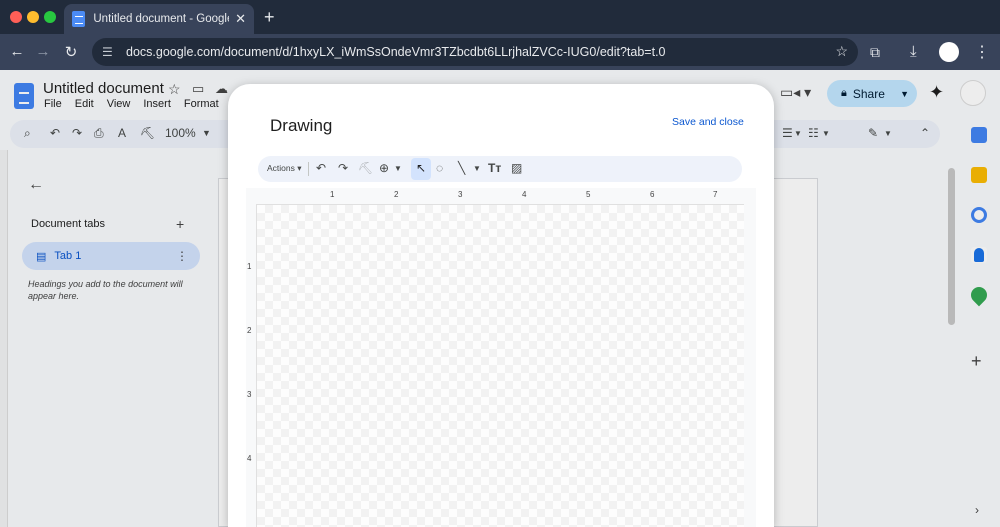 The width and height of the screenshot is (1000, 527). I want to click on shape-tool-icon: ◌, so click(439, 168).